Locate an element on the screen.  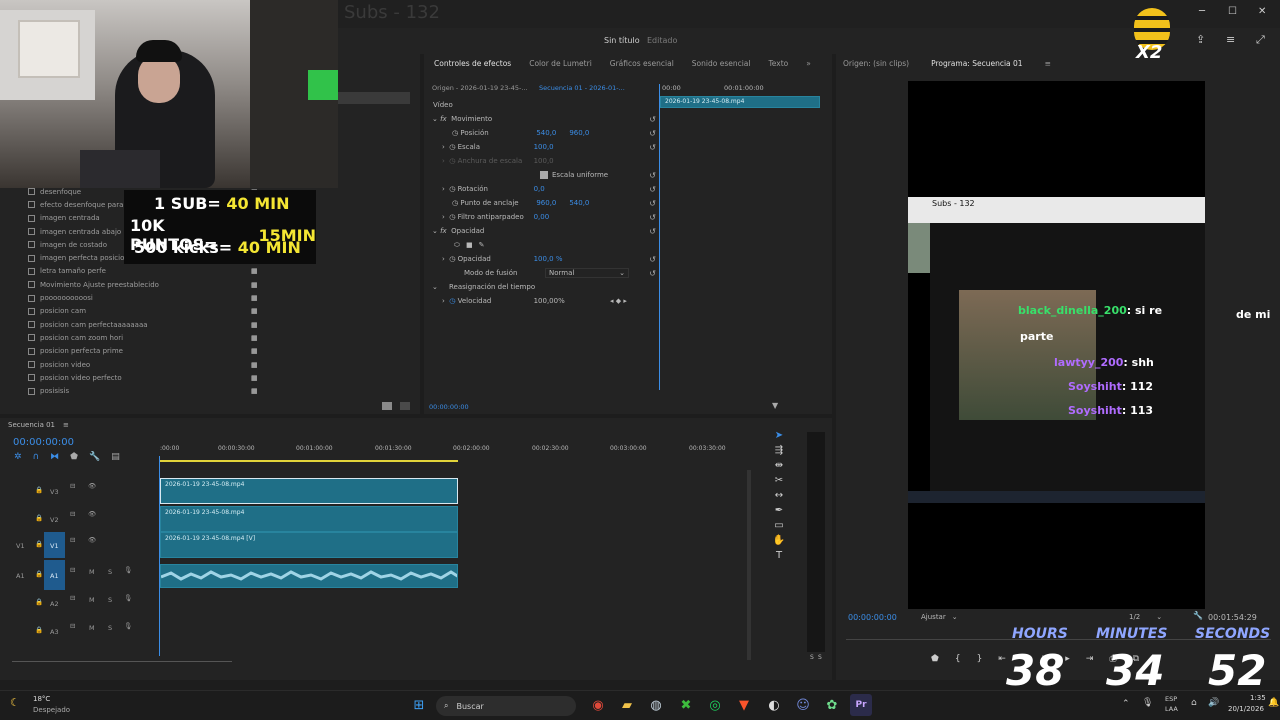
filter-icon: ▼ is located at coordinates (775, 405).